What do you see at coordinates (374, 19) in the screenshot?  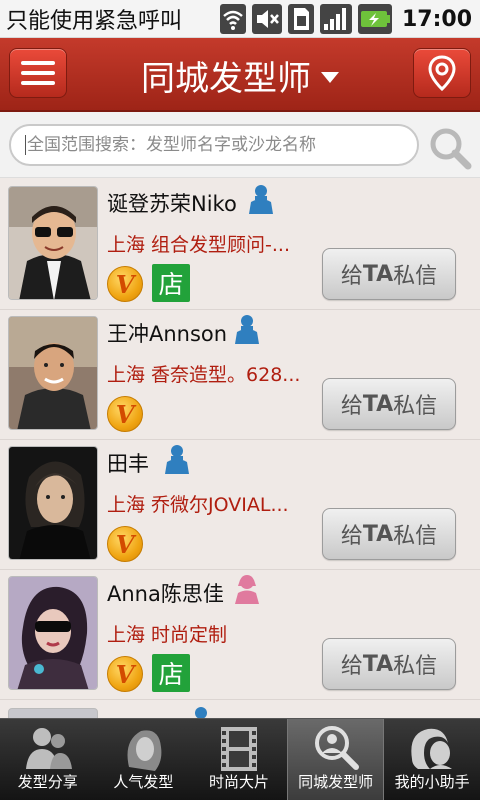 I see `battery-charging-icon` at bounding box center [374, 19].